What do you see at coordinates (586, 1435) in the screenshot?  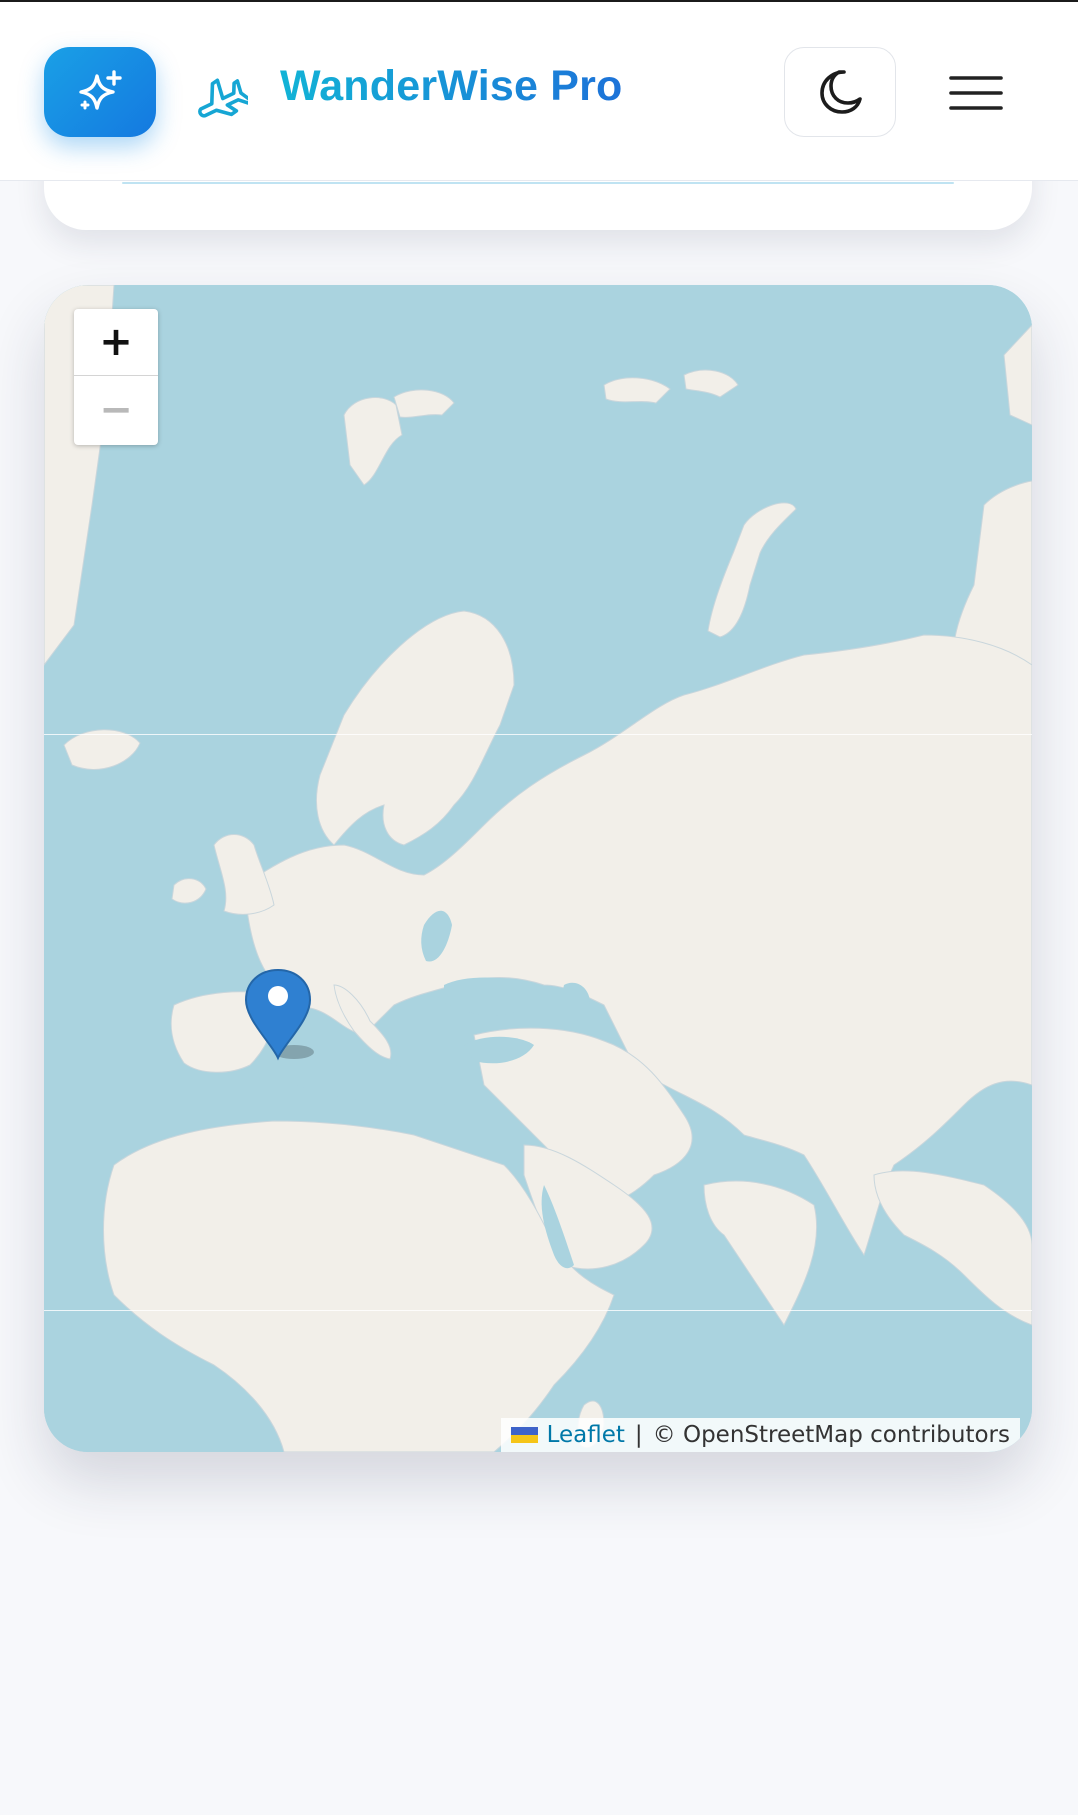 I see `leaflet-link: Leaflet` at bounding box center [586, 1435].